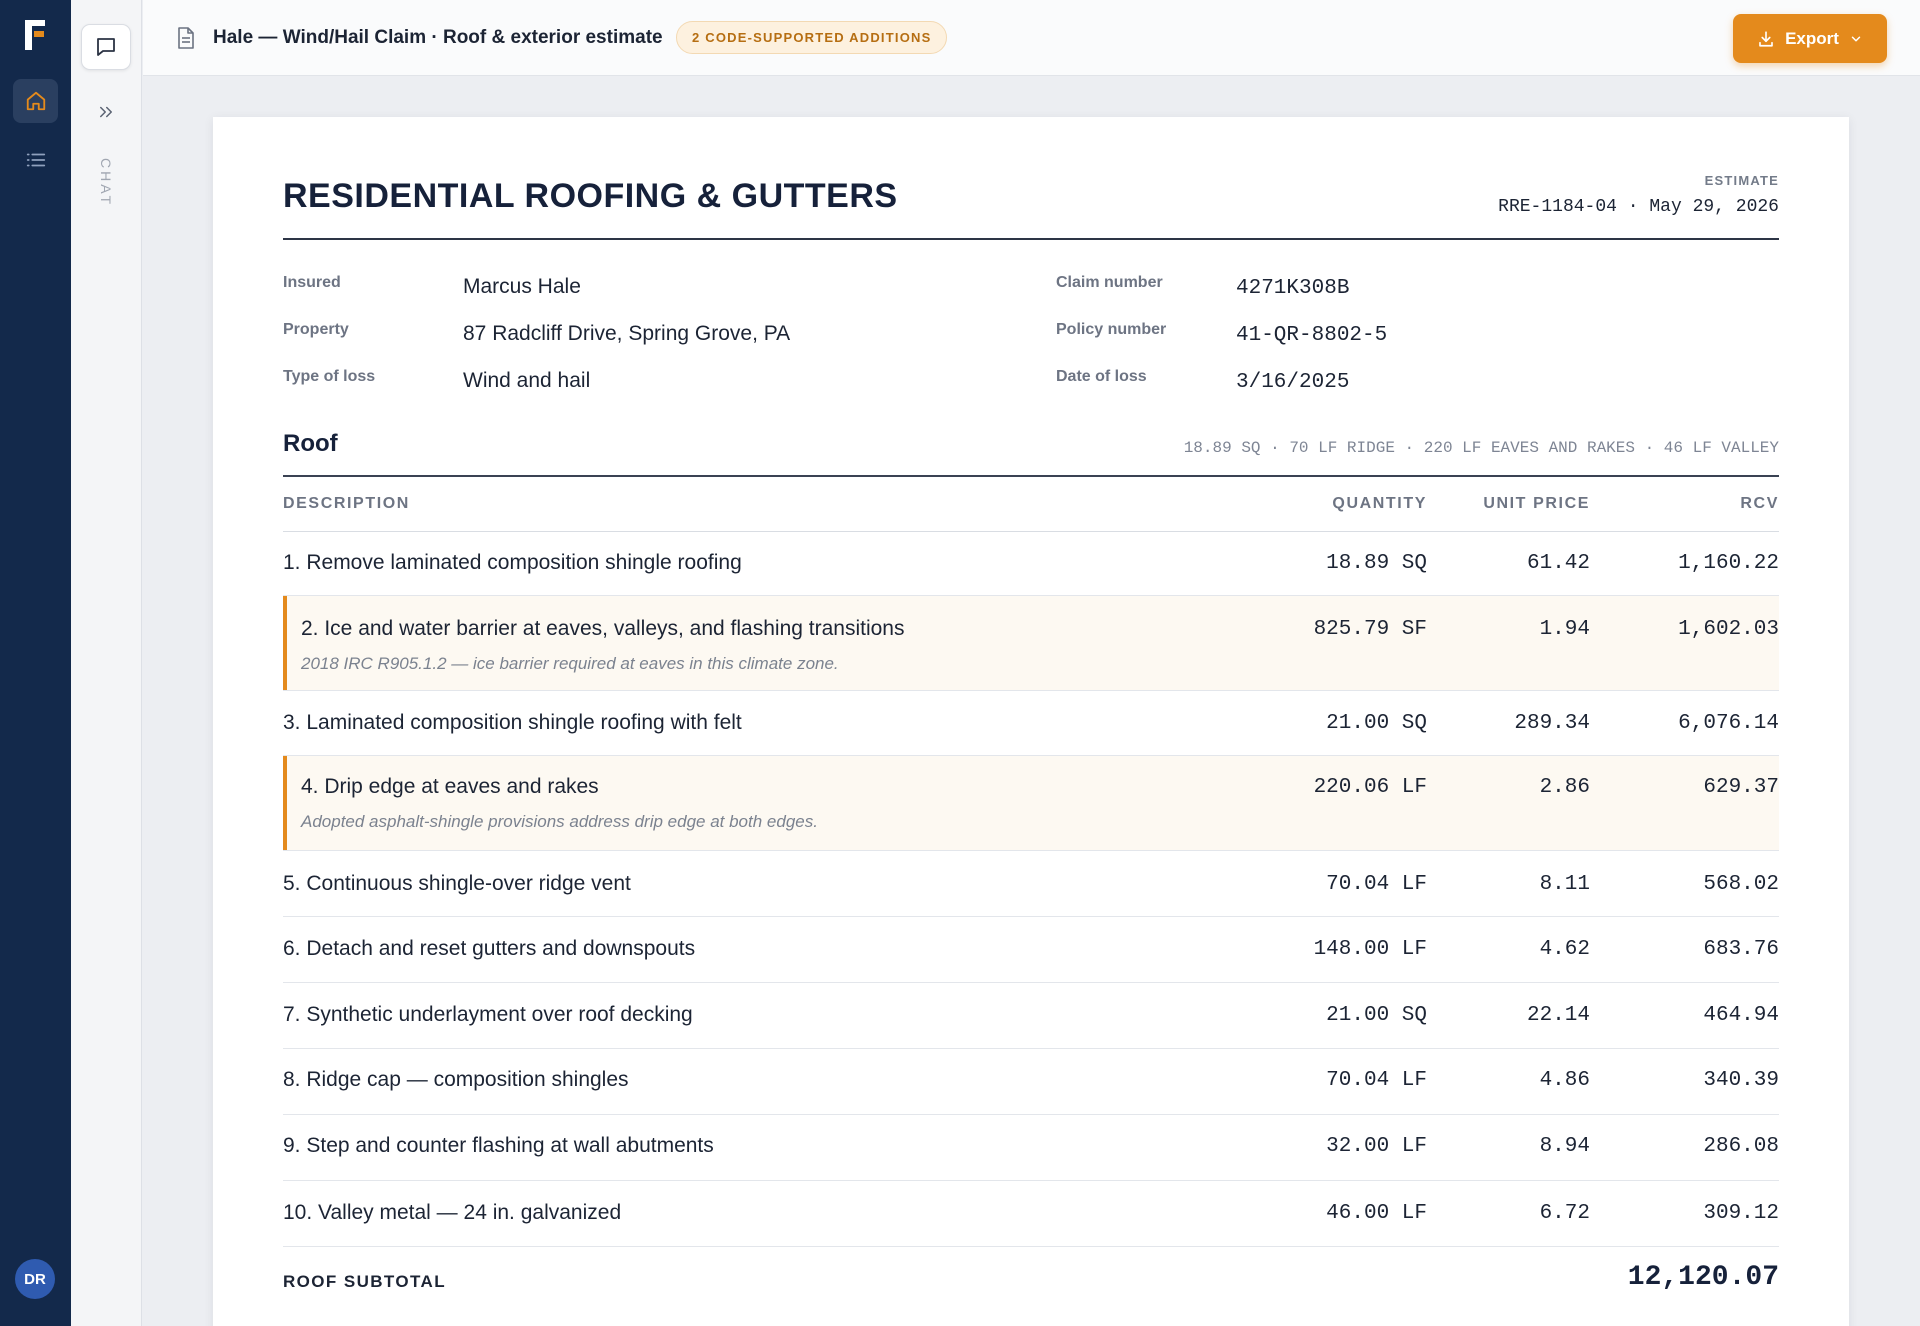  I want to click on double-chevron-right-icon, so click(106, 112).